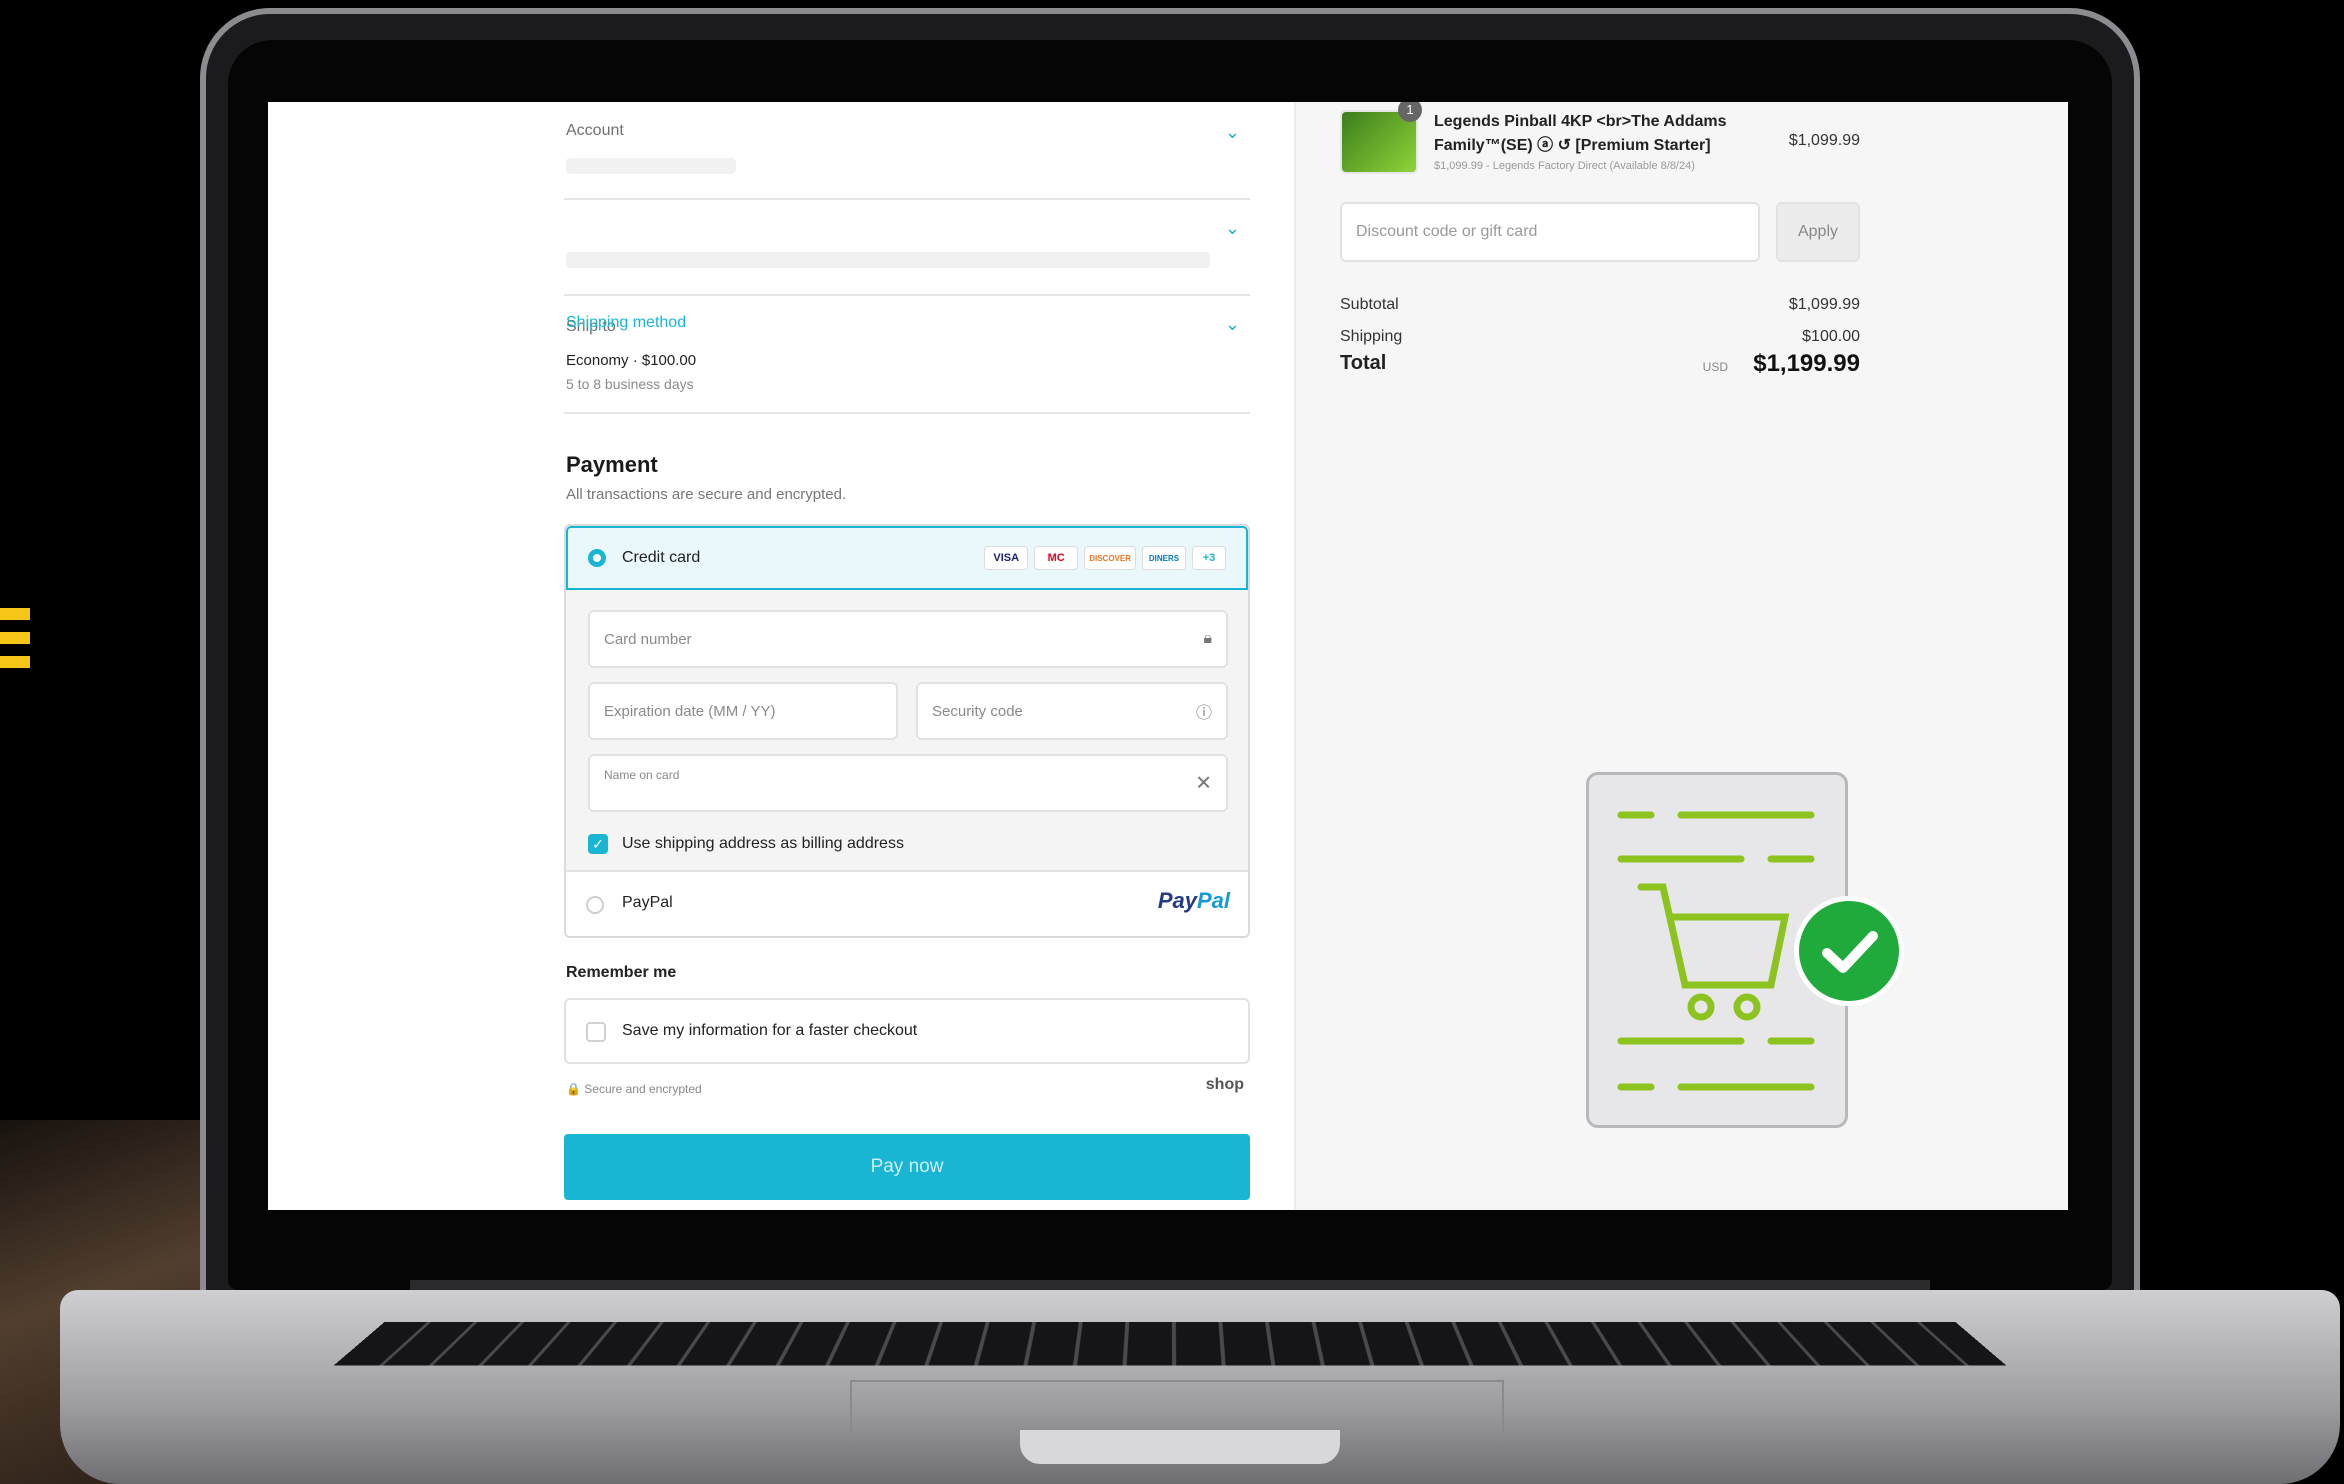  I want to click on shipping-method-days: 5 to 8 business days, so click(630, 384).